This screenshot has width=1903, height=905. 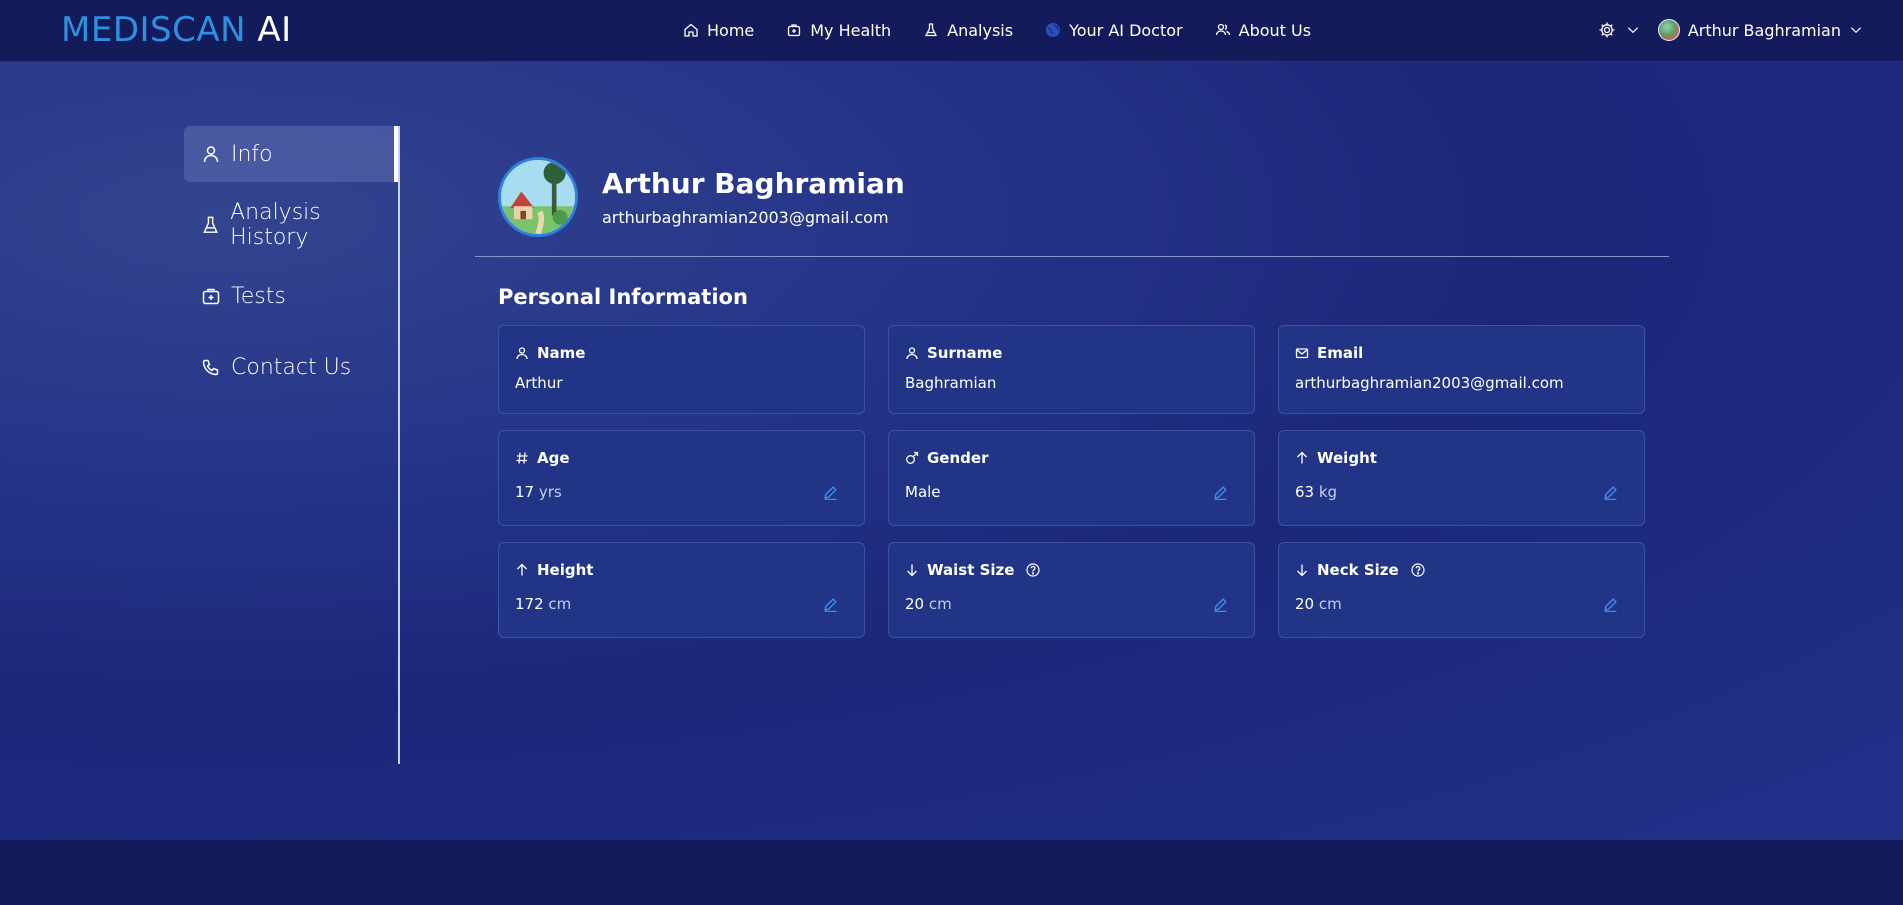 I want to click on nav-my-health-label: My Health, so click(x=851, y=30).